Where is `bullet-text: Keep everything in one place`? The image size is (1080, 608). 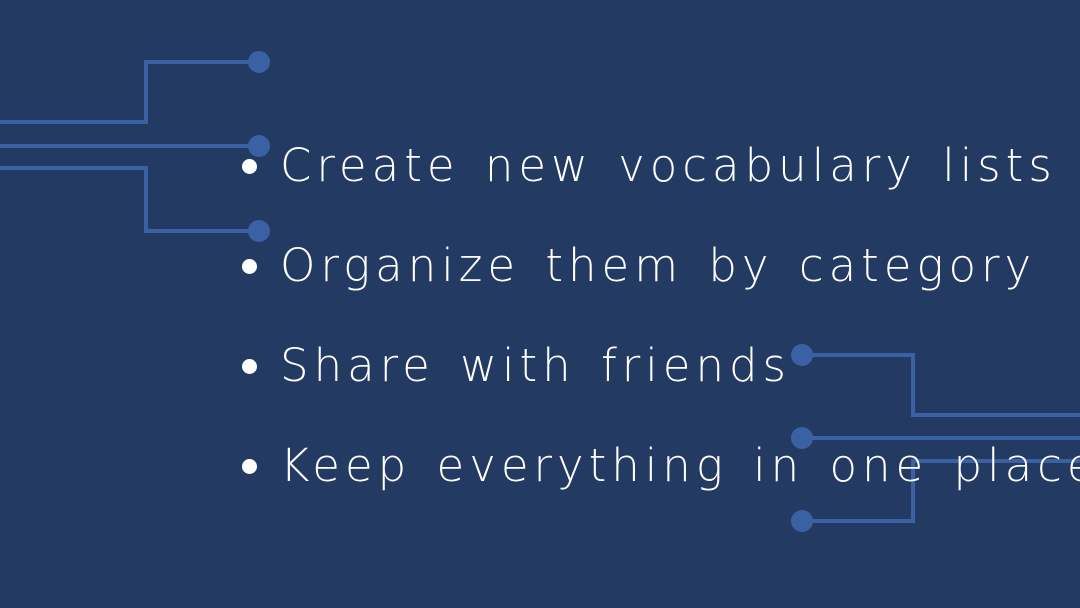 bullet-text: Keep everything in one place is located at coordinates (680, 465).